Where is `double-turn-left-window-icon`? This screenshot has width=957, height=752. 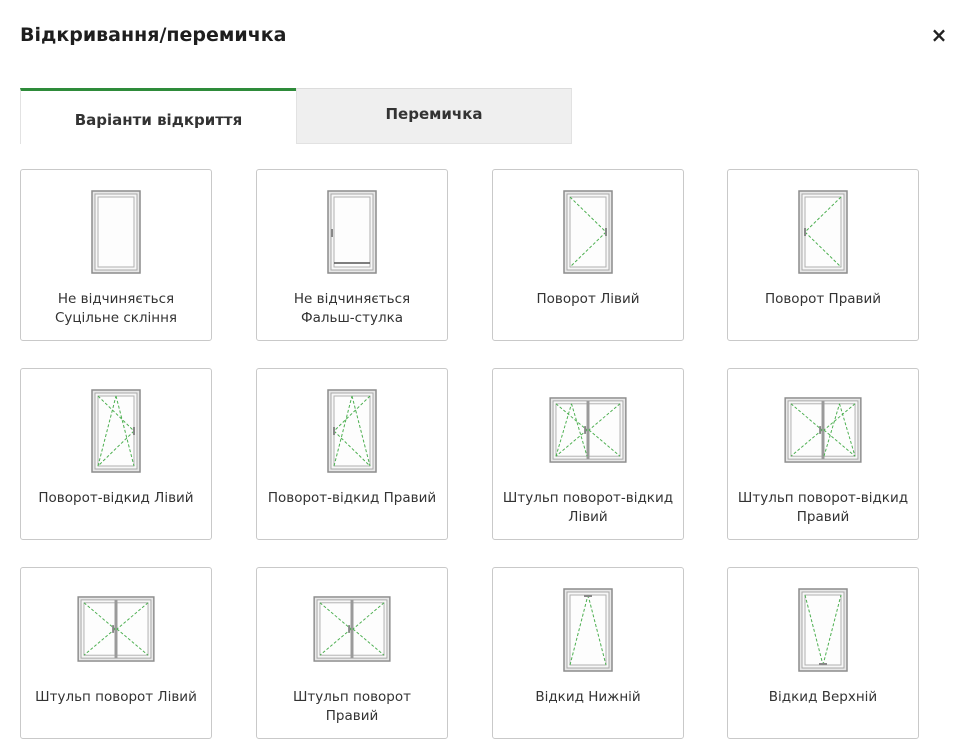 double-turn-left-window-icon is located at coordinates (116, 637).